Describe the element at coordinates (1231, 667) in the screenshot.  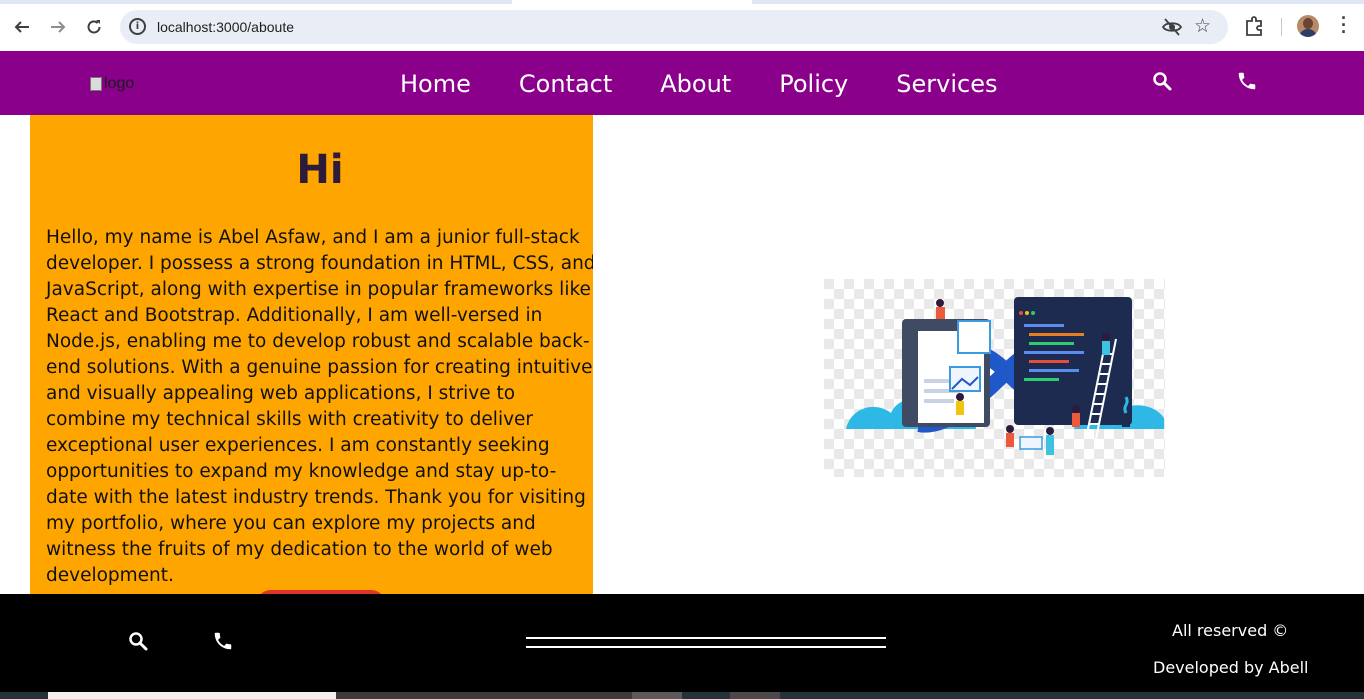
I see `footer-developer: Developed by Abell` at that location.